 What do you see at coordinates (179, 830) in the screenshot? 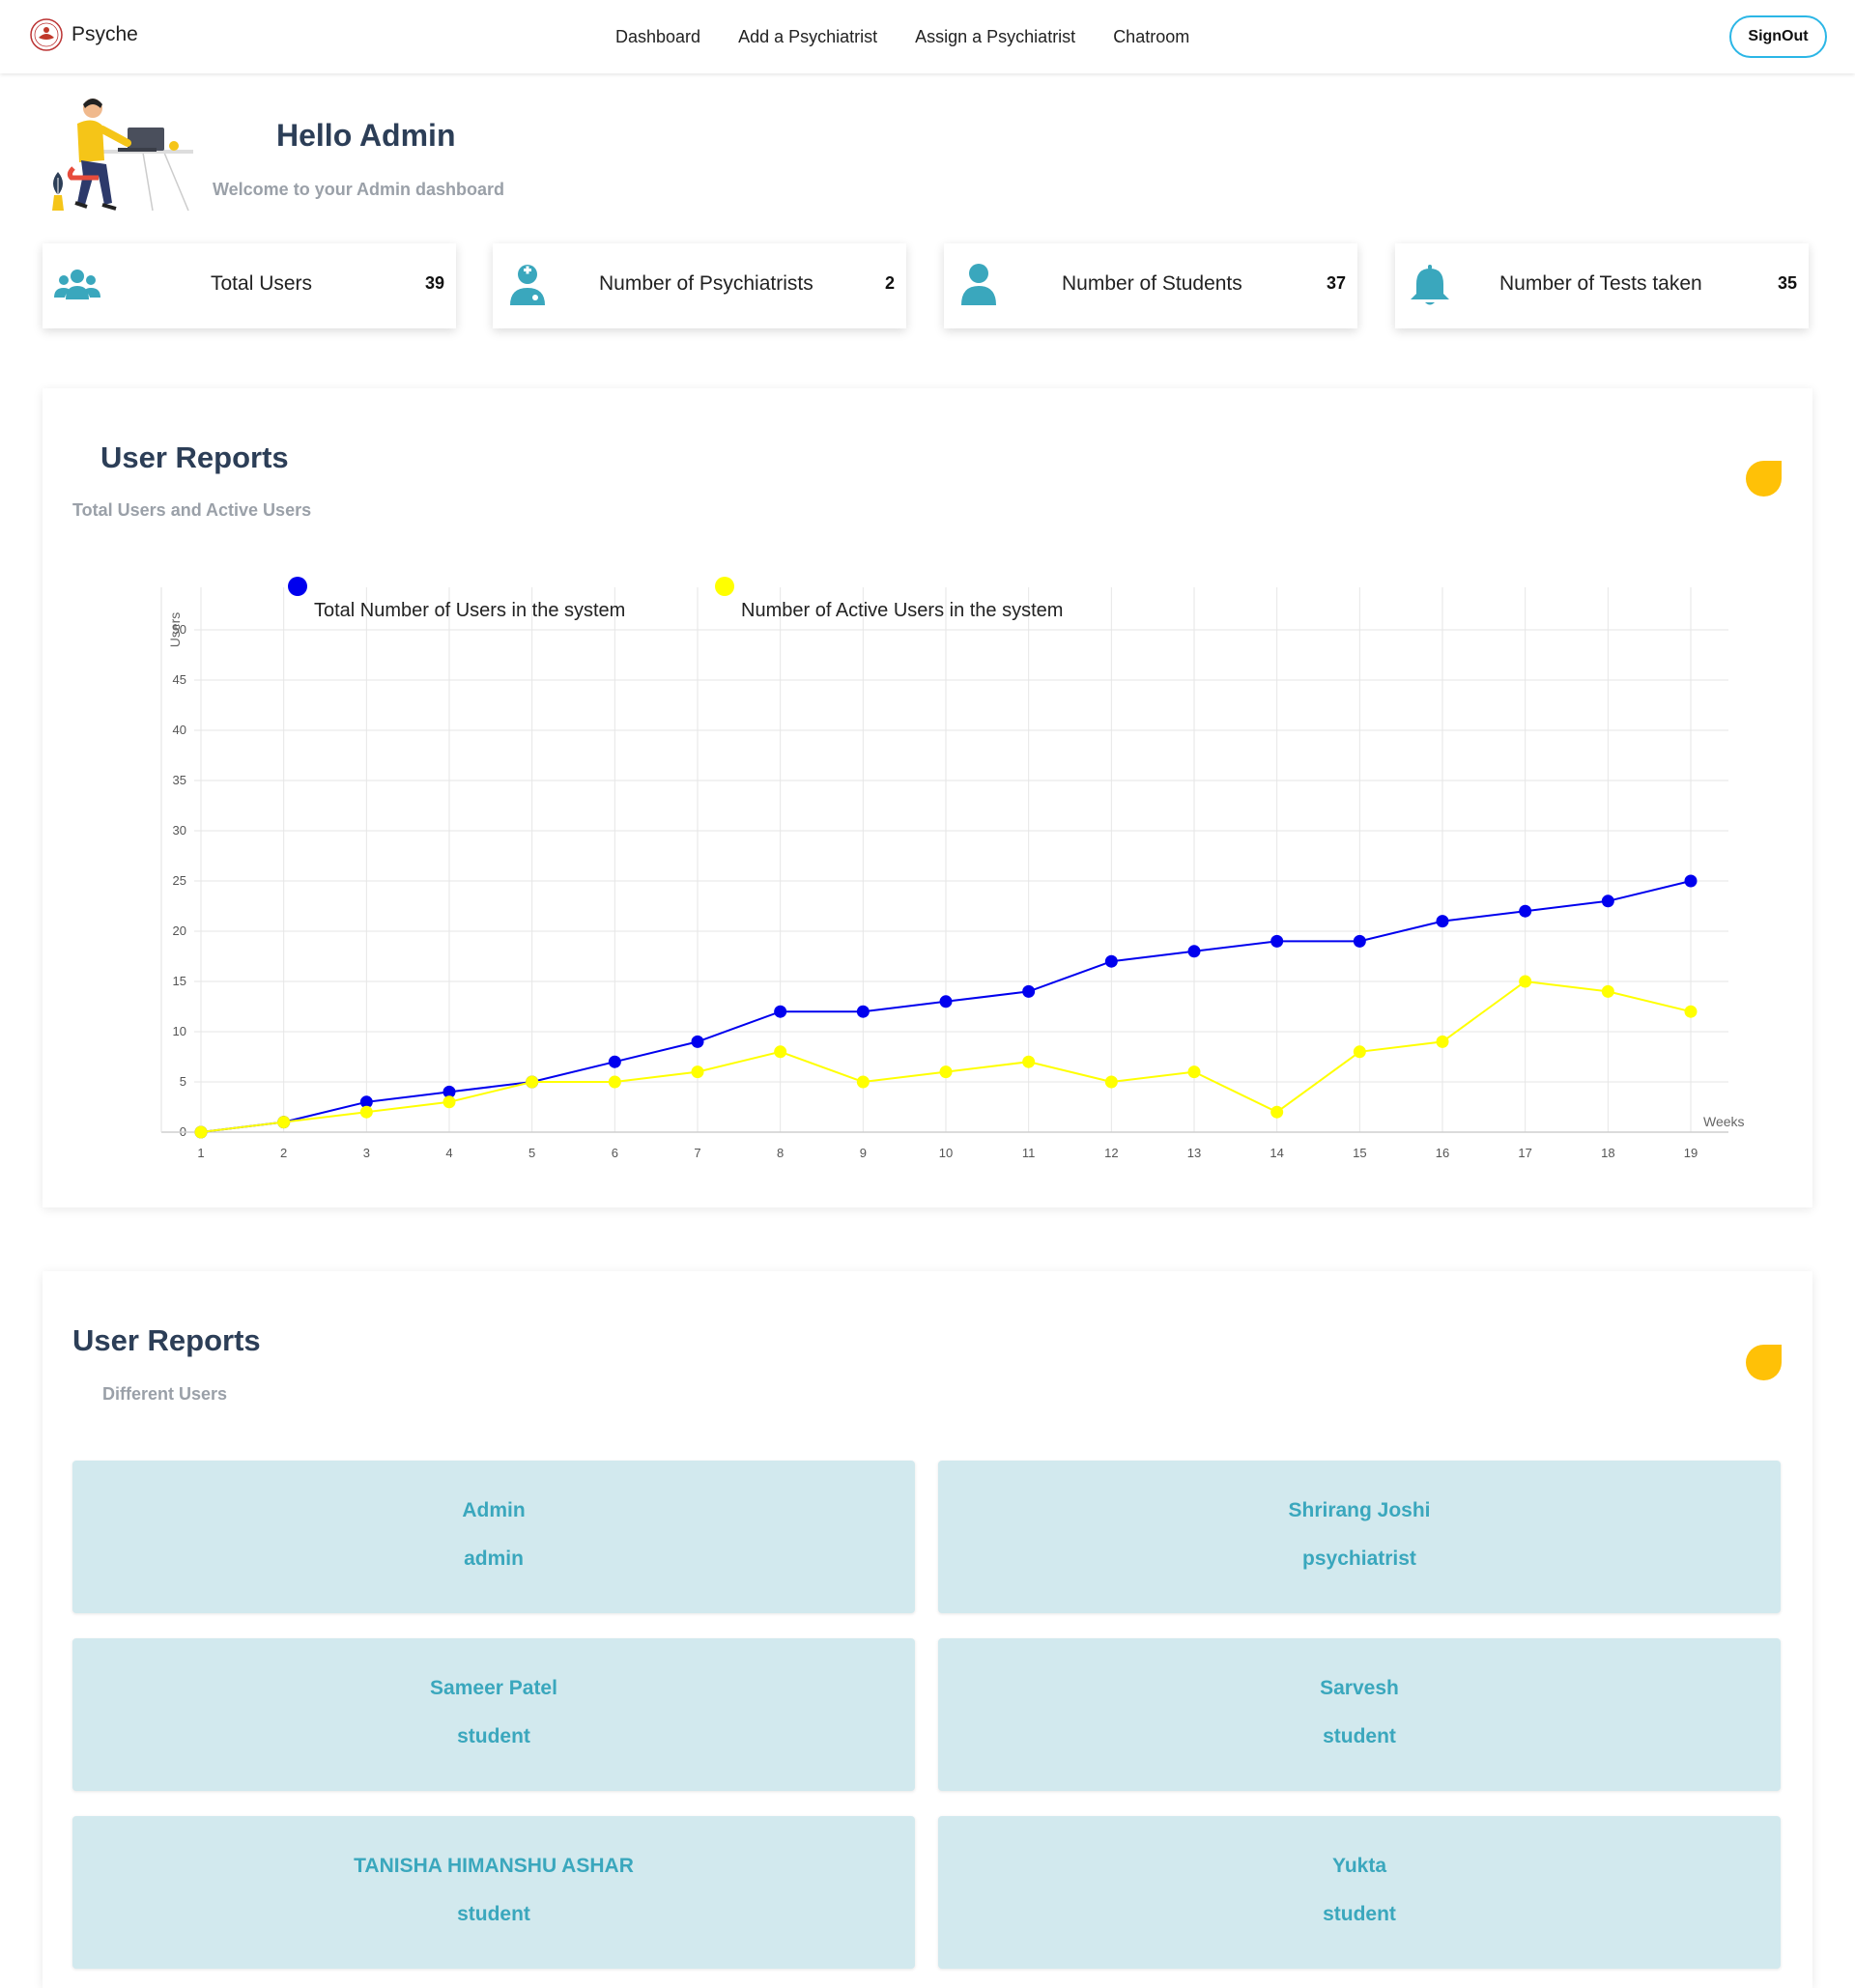
I see `y-tick-label: 30` at bounding box center [179, 830].